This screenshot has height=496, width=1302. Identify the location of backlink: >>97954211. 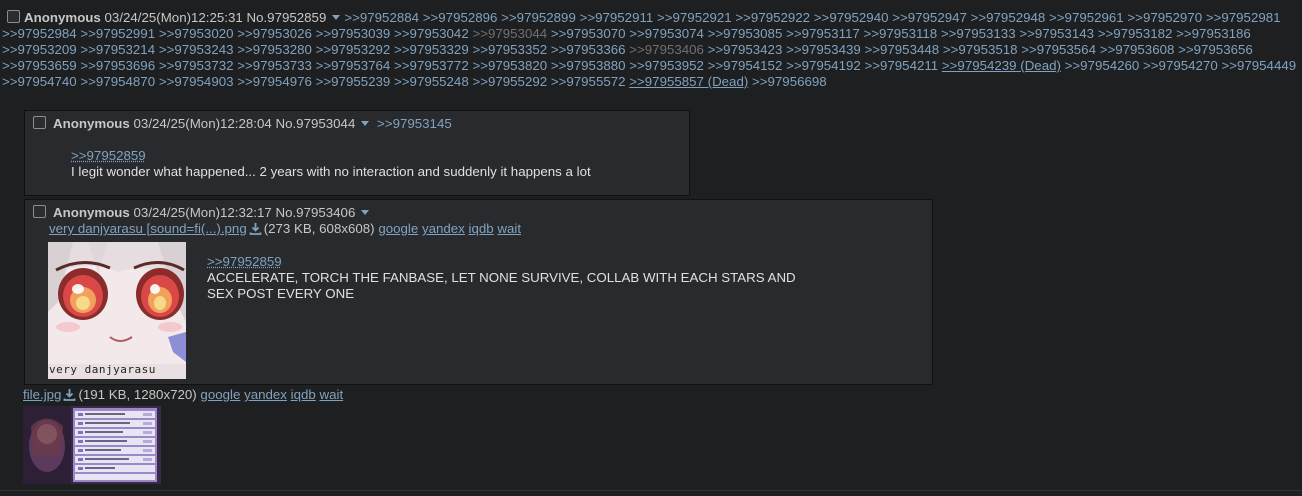
(901, 65).